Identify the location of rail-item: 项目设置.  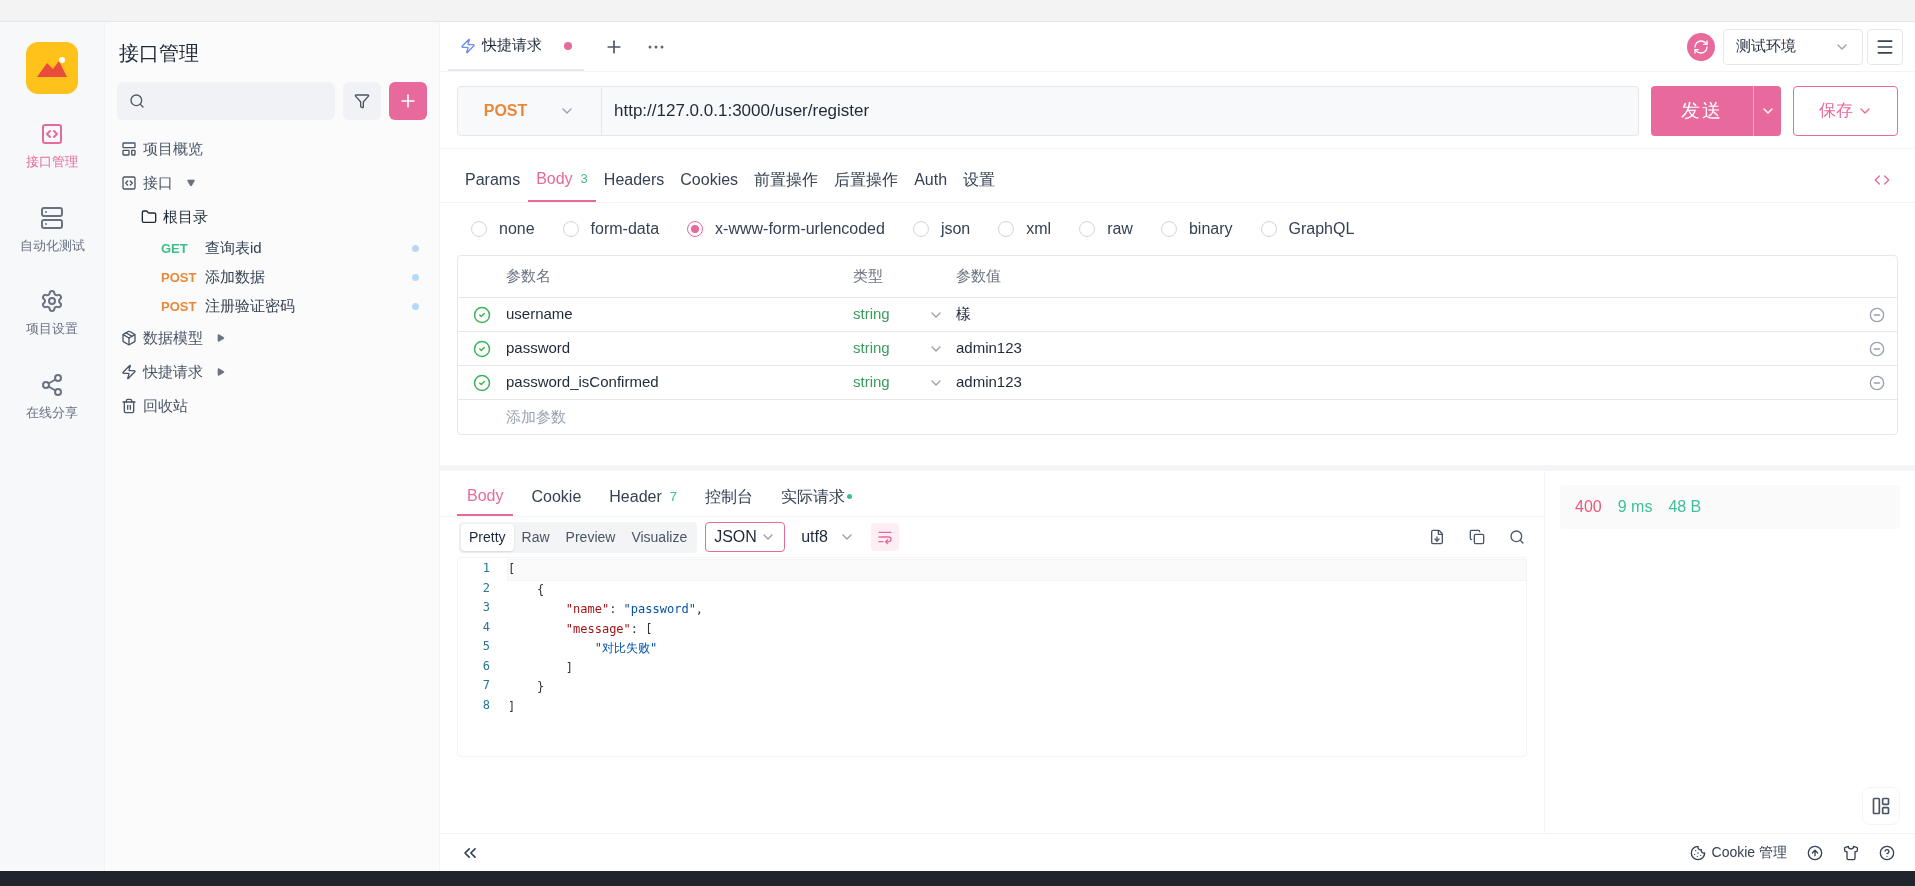
(52, 314).